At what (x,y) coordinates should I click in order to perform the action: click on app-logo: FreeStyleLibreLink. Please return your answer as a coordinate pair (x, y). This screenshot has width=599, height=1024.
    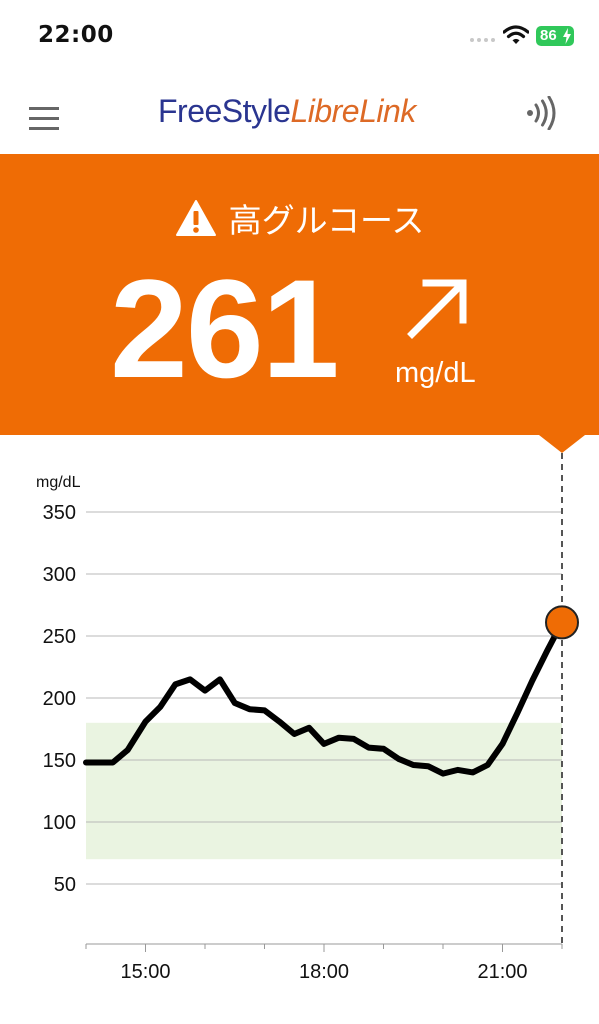
    Looking at the image, I should click on (287, 111).